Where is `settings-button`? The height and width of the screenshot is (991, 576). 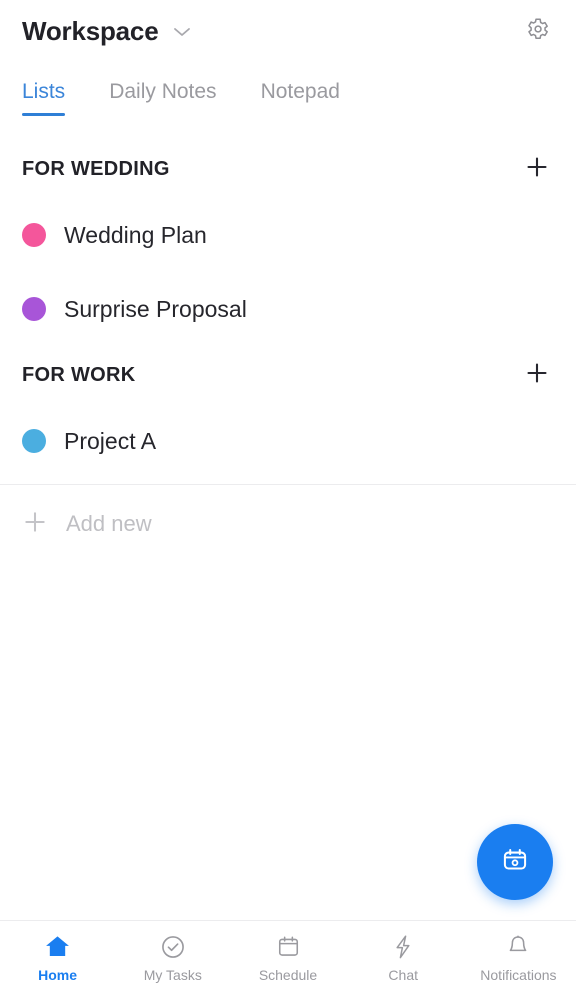
settings-button is located at coordinates (537, 31).